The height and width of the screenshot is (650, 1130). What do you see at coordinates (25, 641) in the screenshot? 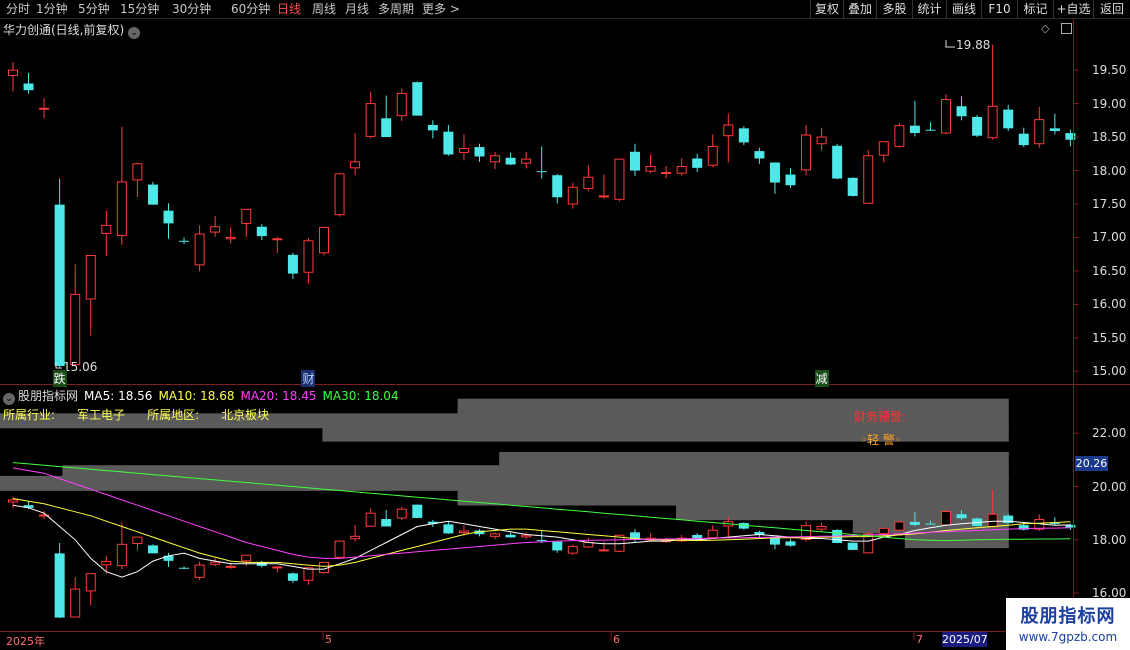
I see `date-label: 2025年` at bounding box center [25, 641].